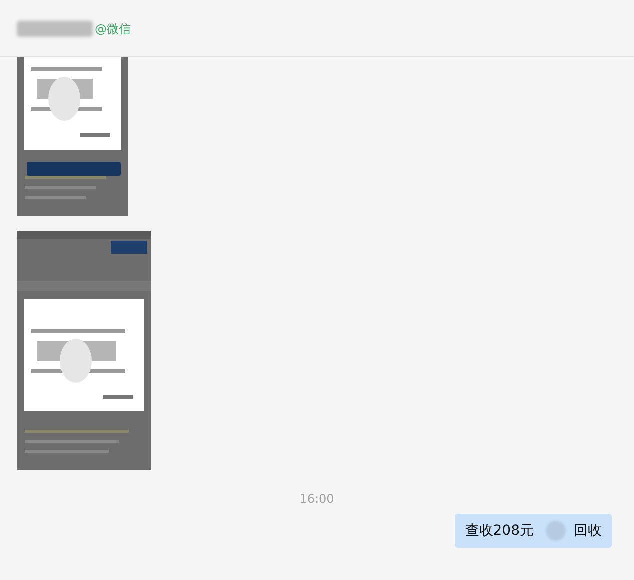 Image resolution: width=634 pixels, height=580 pixels. I want to click on message-text: 查收208元, so click(499, 531).